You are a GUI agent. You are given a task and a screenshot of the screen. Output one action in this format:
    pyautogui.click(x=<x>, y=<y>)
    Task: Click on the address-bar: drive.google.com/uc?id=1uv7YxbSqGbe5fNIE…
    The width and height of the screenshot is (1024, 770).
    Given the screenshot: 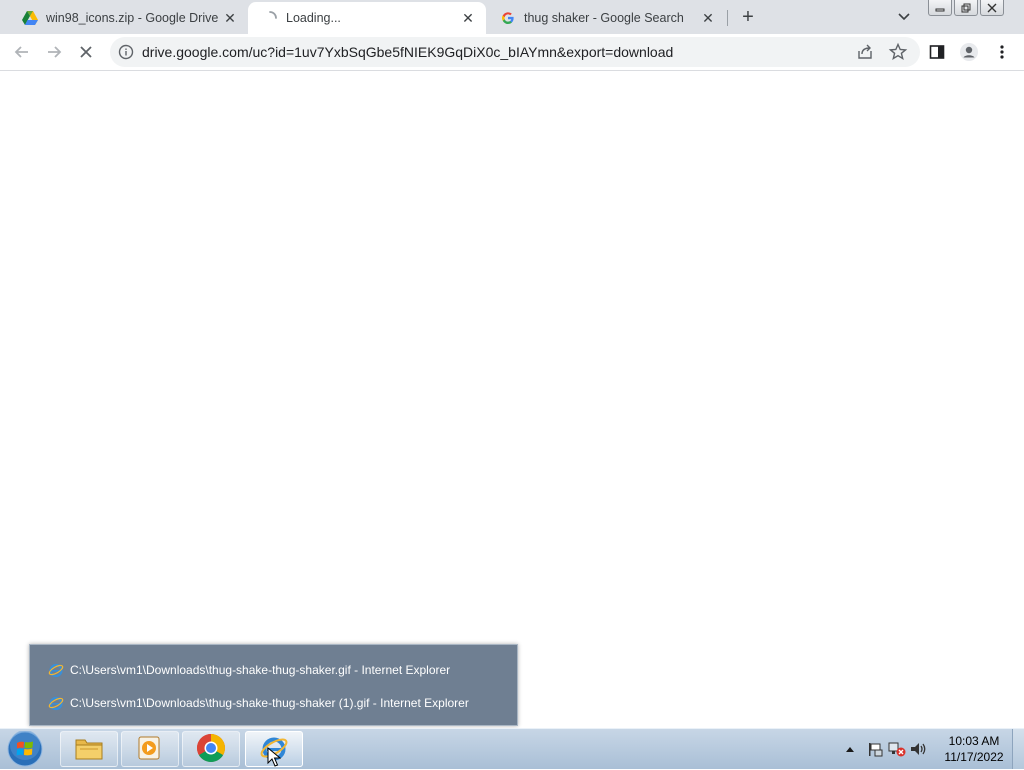 What is the action you would take?
    pyautogui.click(x=515, y=52)
    